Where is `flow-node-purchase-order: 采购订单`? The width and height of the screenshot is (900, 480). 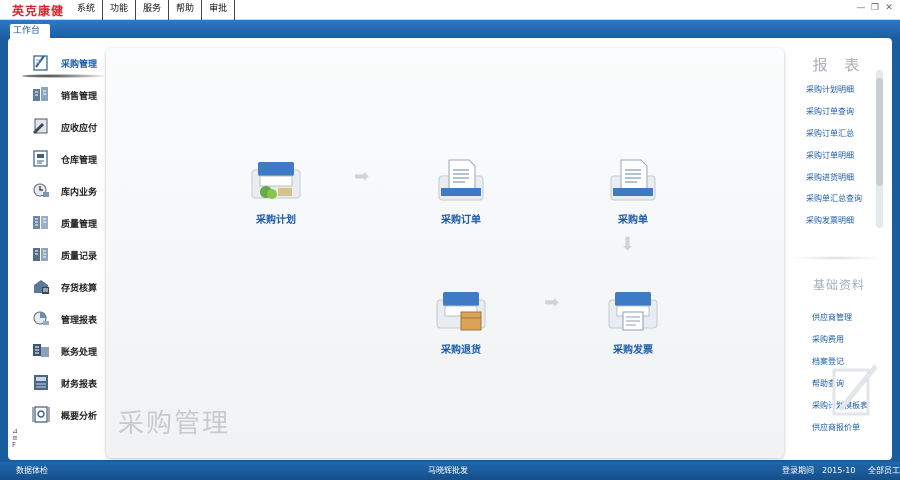
flow-node-purchase-order: 采购订单 is located at coordinates (461, 192).